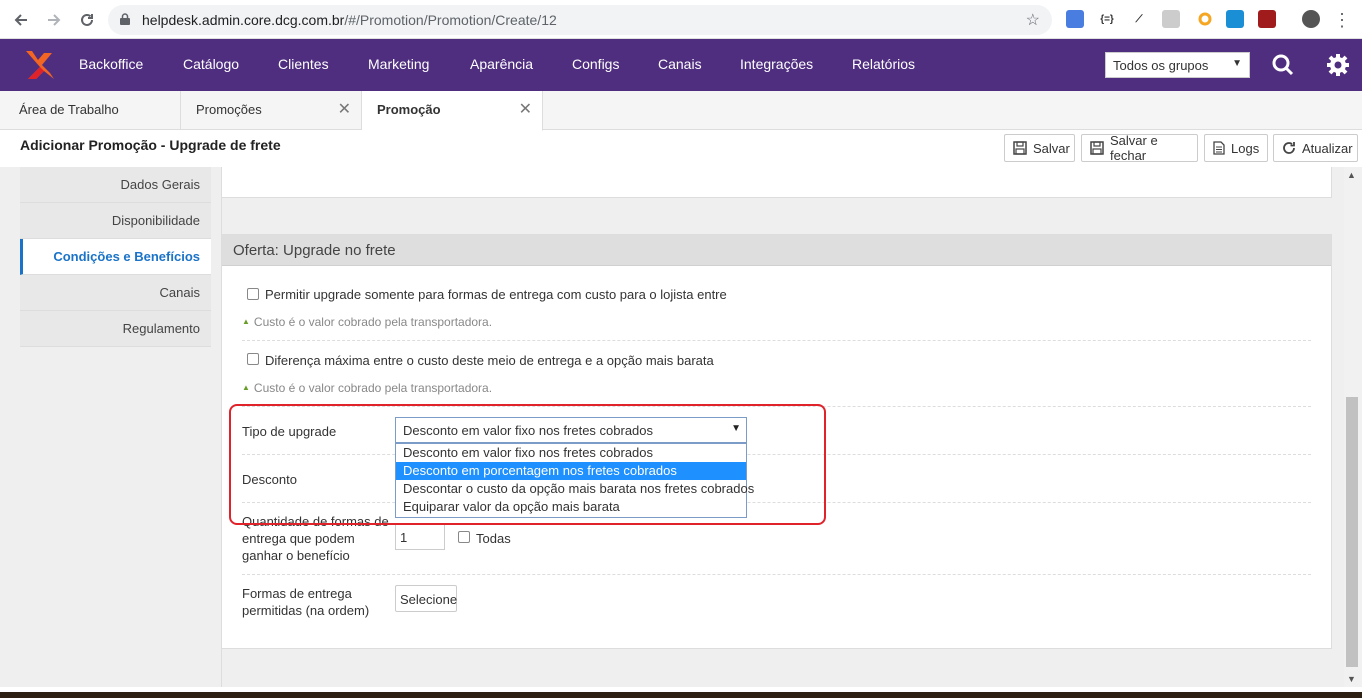  I want to click on tab-area-de-trabalho: Área de Trabalho, so click(90, 110).